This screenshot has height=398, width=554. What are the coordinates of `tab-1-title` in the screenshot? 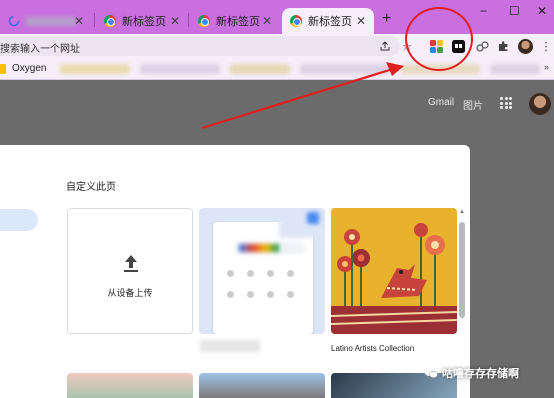 It's located at (51, 21).